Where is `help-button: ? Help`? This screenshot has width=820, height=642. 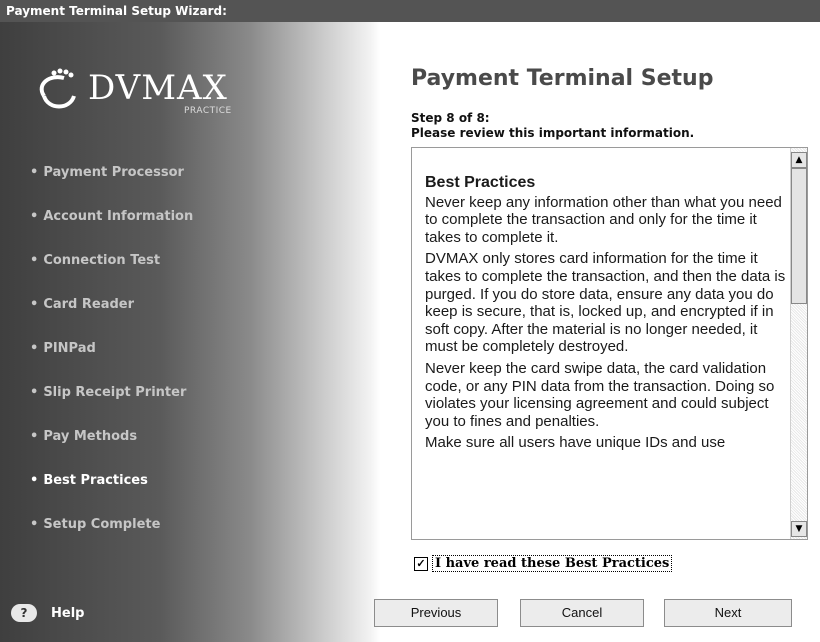 help-button: ? Help is located at coordinates (47, 613).